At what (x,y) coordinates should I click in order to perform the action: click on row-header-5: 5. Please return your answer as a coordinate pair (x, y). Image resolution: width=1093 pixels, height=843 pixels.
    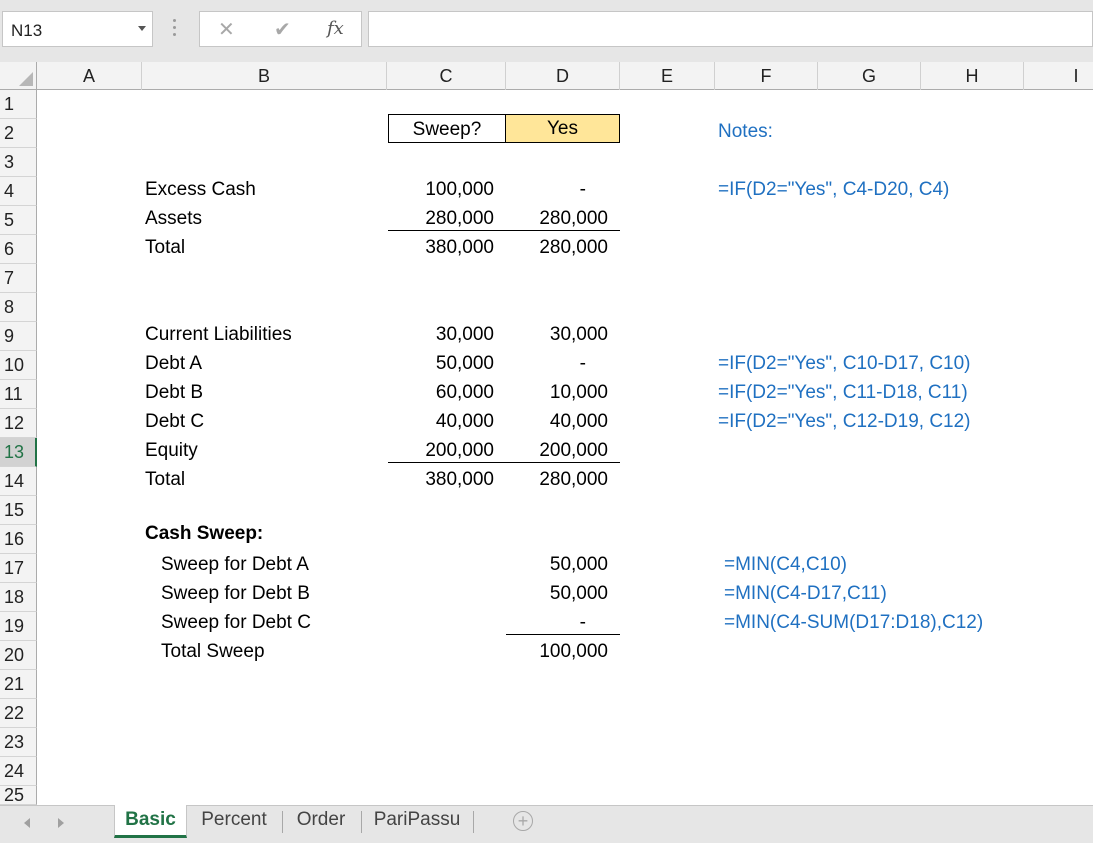
    Looking at the image, I should click on (18, 220).